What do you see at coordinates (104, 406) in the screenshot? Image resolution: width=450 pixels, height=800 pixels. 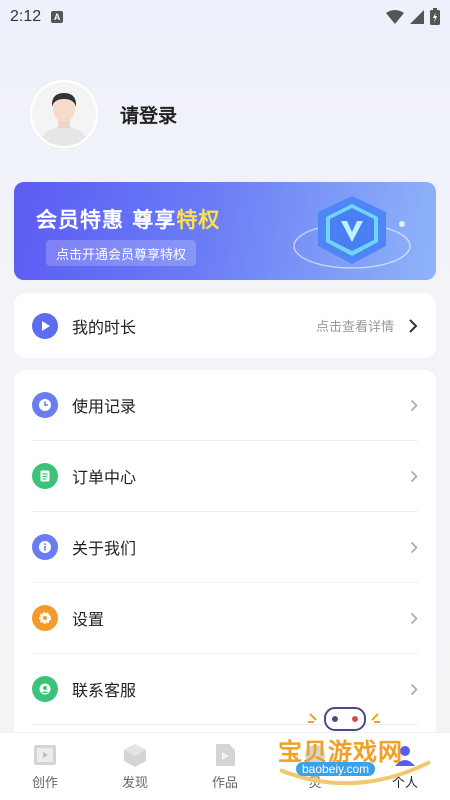 I see `menu-item-label: 使用记录` at bounding box center [104, 406].